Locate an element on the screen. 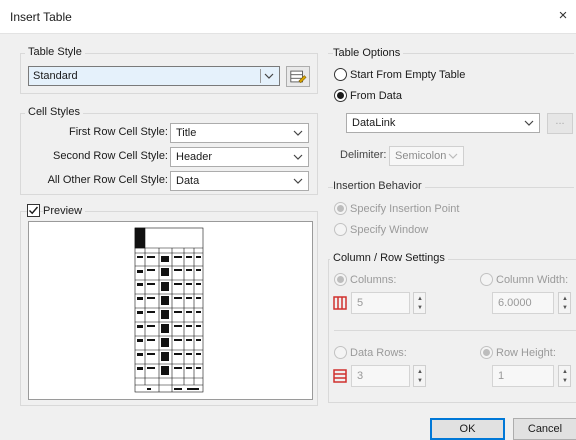  delimiter-label: Delimiter: is located at coordinates (363, 155).